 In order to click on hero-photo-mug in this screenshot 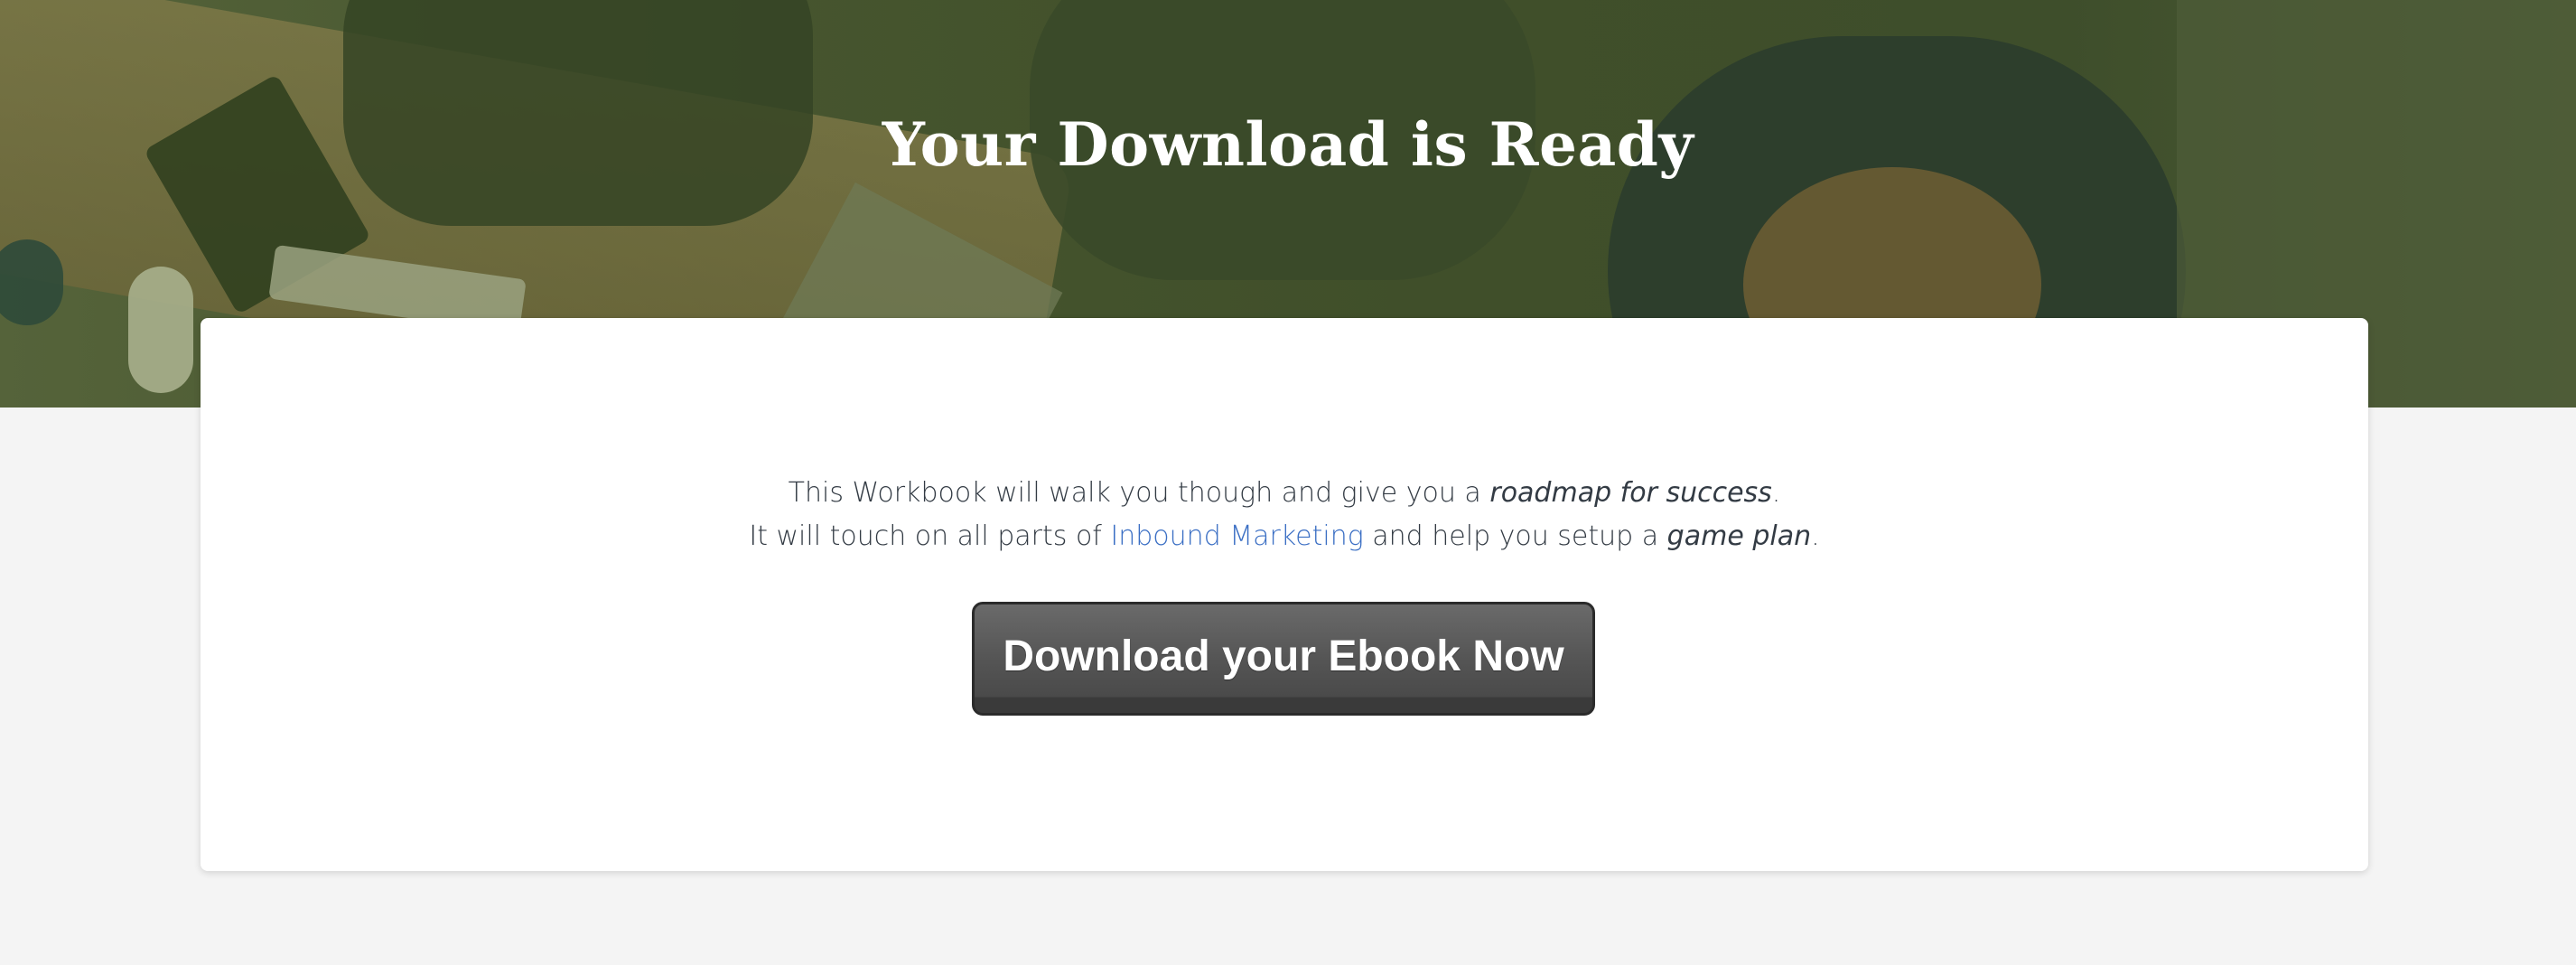, I will do `click(31, 282)`.